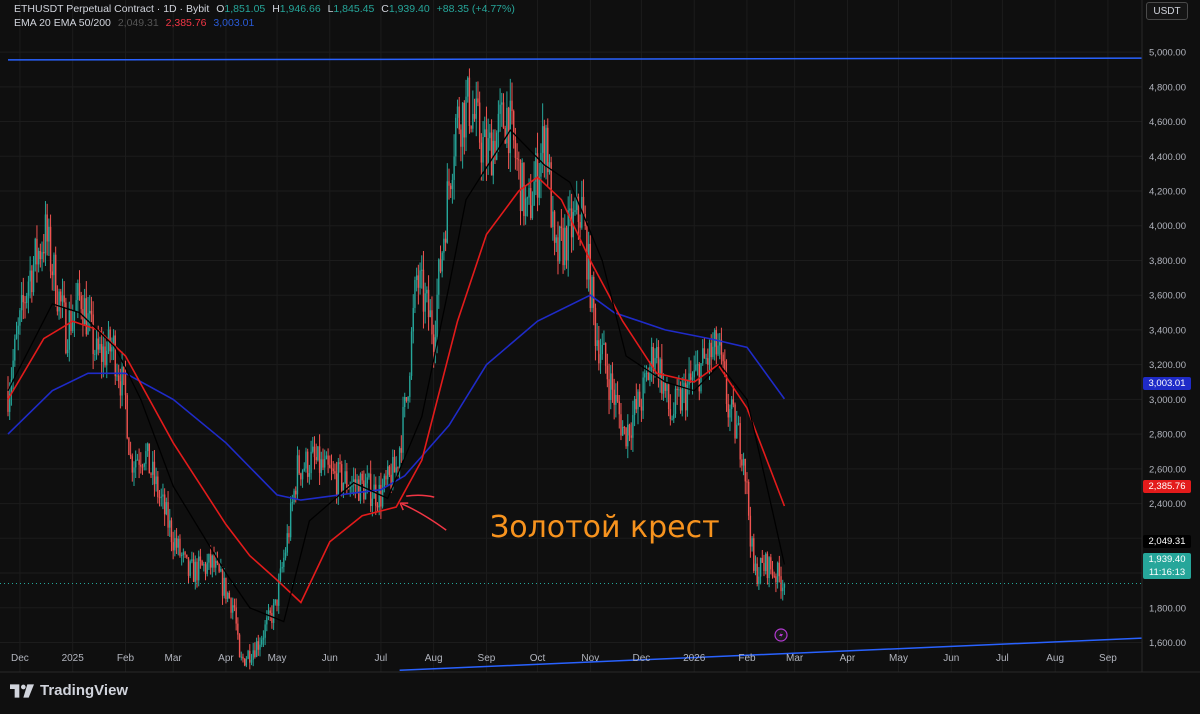  I want to click on y-tick-label: 3,200.00, so click(1167, 365).